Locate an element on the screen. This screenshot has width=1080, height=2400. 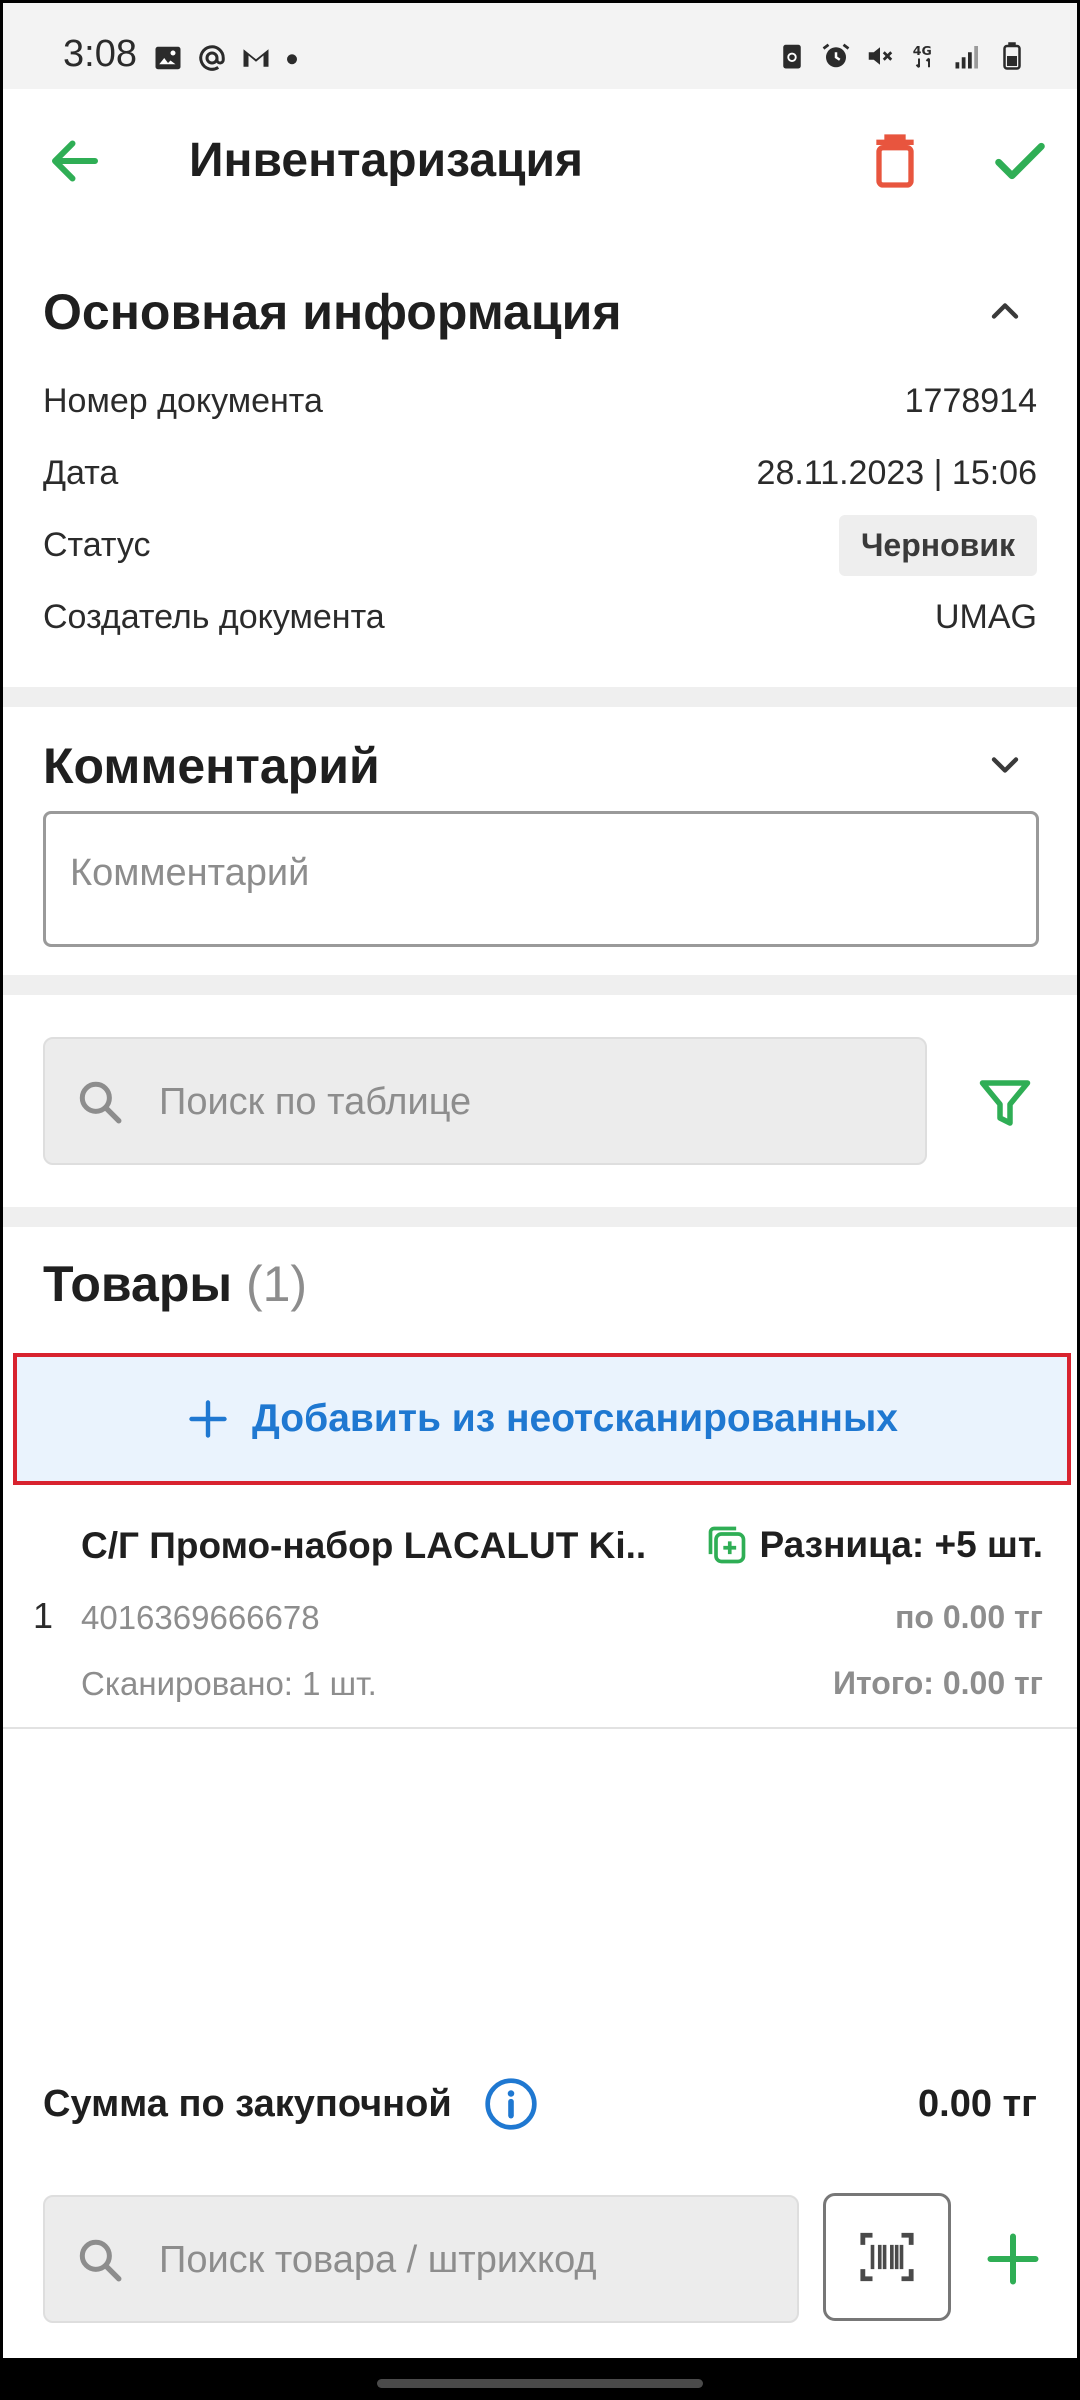
chevron-up-icon is located at coordinates (1005, 311).